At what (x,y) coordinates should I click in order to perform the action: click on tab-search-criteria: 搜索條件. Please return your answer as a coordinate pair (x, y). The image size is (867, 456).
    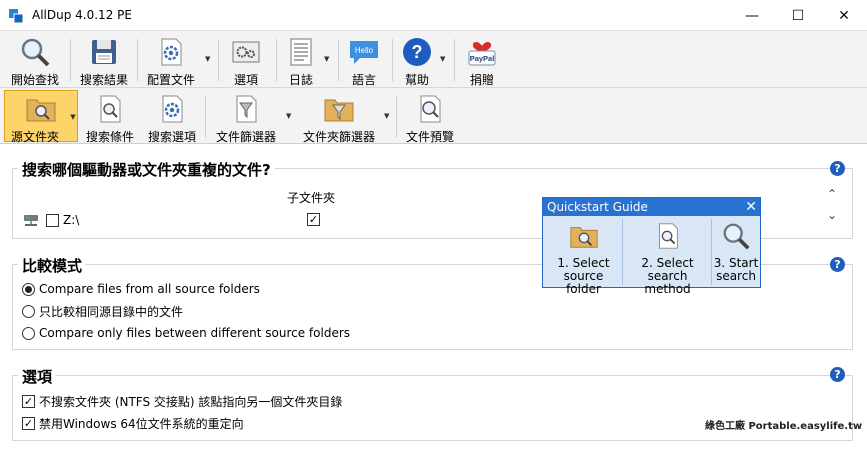
    Looking at the image, I should click on (110, 117).